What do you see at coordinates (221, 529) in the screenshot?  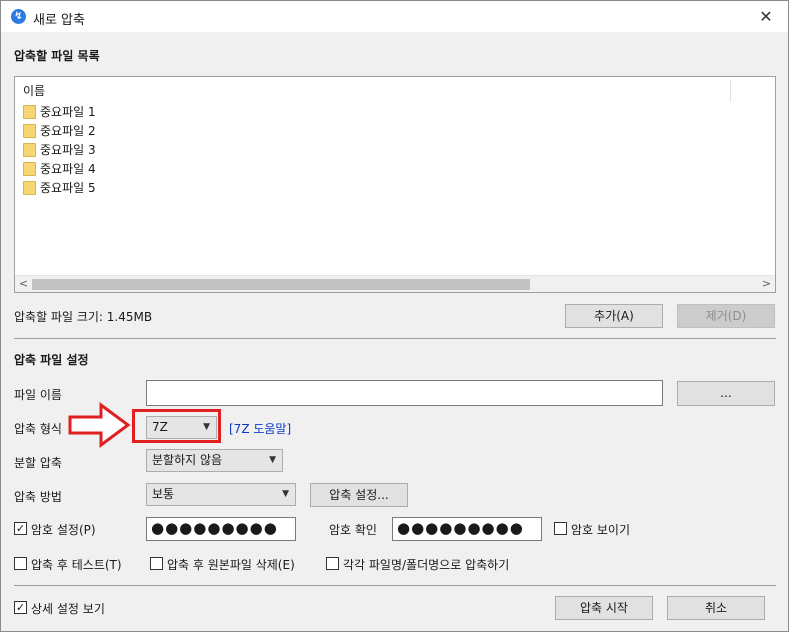 I see `password-input: ●●●●●●●●●` at bounding box center [221, 529].